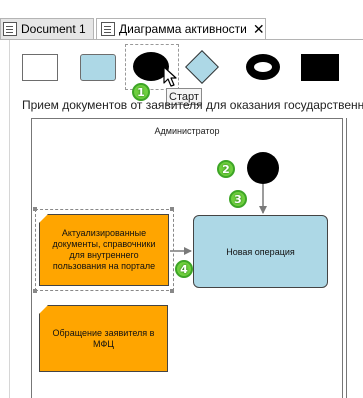 This screenshot has height=398, width=363. What do you see at coordinates (53, 29) in the screenshot?
I see `tab-label: Document 1` at bounding box center [53, 29].